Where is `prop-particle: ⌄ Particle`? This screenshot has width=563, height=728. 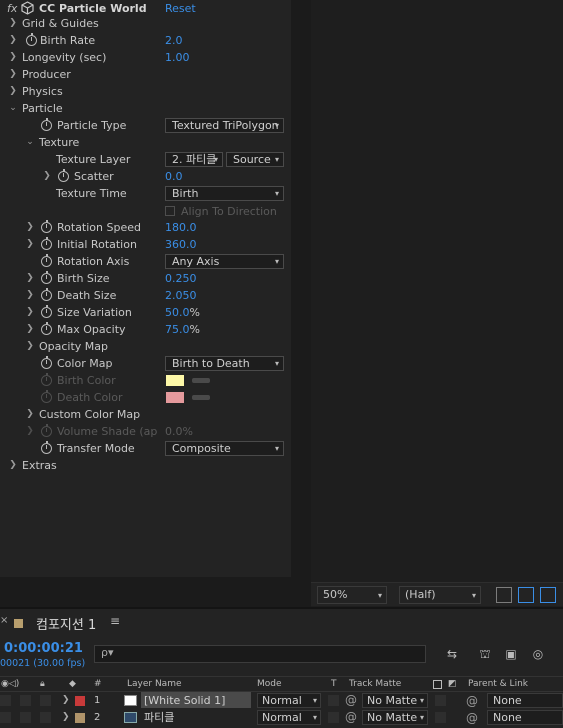
prop-particle: ⌄ Particle is located at coordinates (145, 108).